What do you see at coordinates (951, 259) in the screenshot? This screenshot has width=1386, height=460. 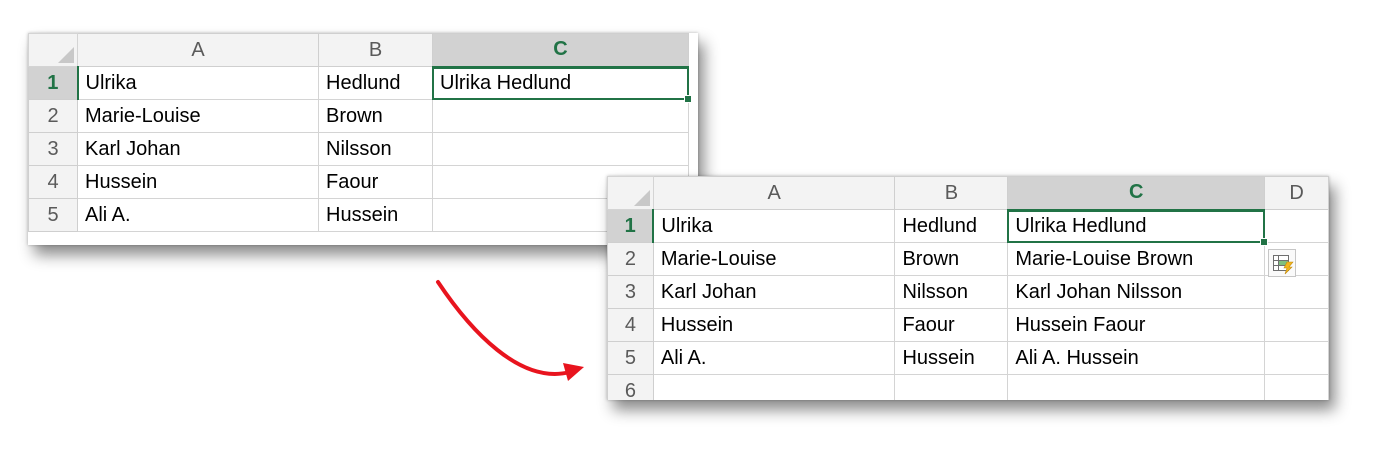 I see `cell-b2: Brown` at bounding box center [951, 259].